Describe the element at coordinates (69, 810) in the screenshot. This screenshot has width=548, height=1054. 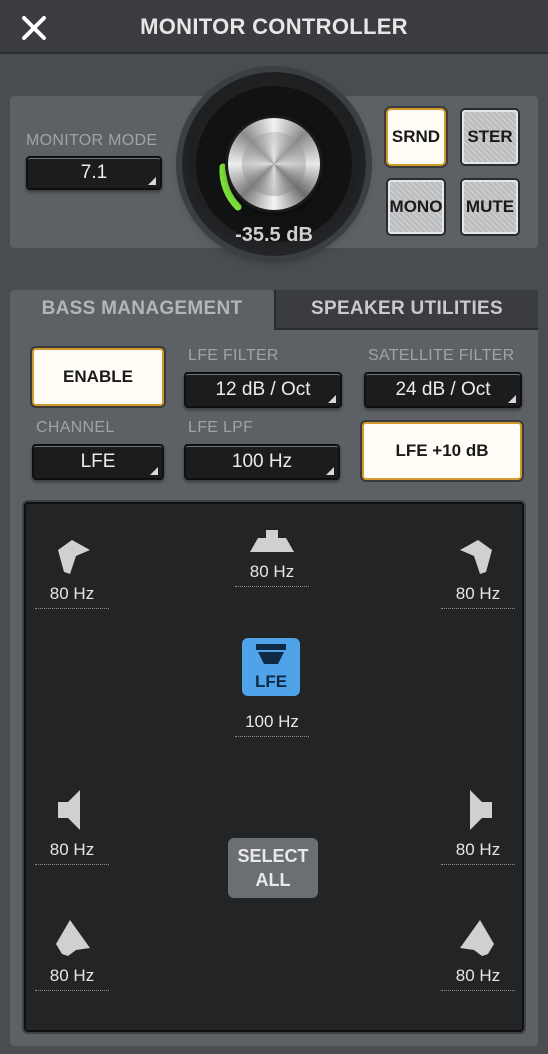
I see `speaker-side-left-icon` at that location.